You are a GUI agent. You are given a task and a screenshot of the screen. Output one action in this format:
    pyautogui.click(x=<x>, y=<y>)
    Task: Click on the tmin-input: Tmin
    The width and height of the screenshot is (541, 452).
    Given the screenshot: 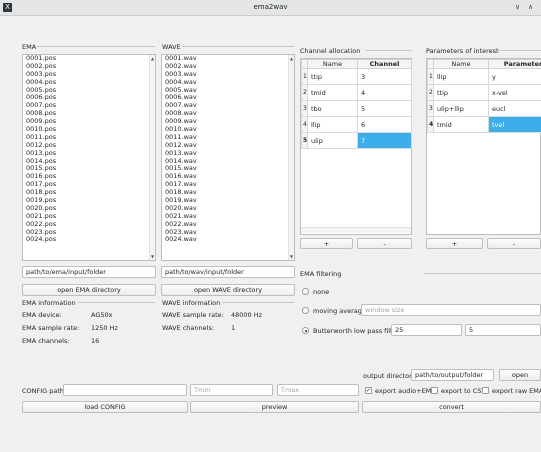 What is the action you would take?
    pyautogui.click(x=231, y=390)
    